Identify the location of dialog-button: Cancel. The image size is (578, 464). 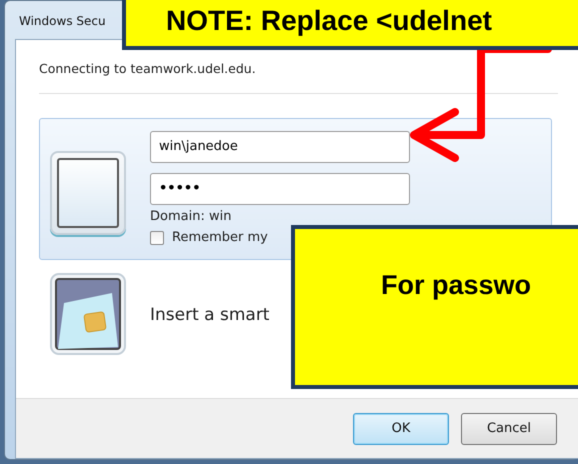
(509, 428).